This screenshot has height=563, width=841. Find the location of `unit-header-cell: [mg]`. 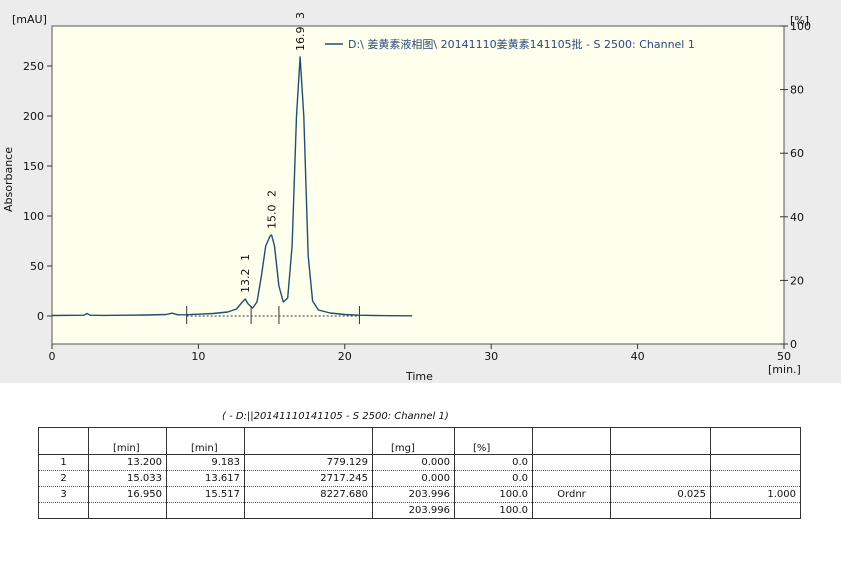

unit-header-cell: [mg] is located at coordinates (413, 441).